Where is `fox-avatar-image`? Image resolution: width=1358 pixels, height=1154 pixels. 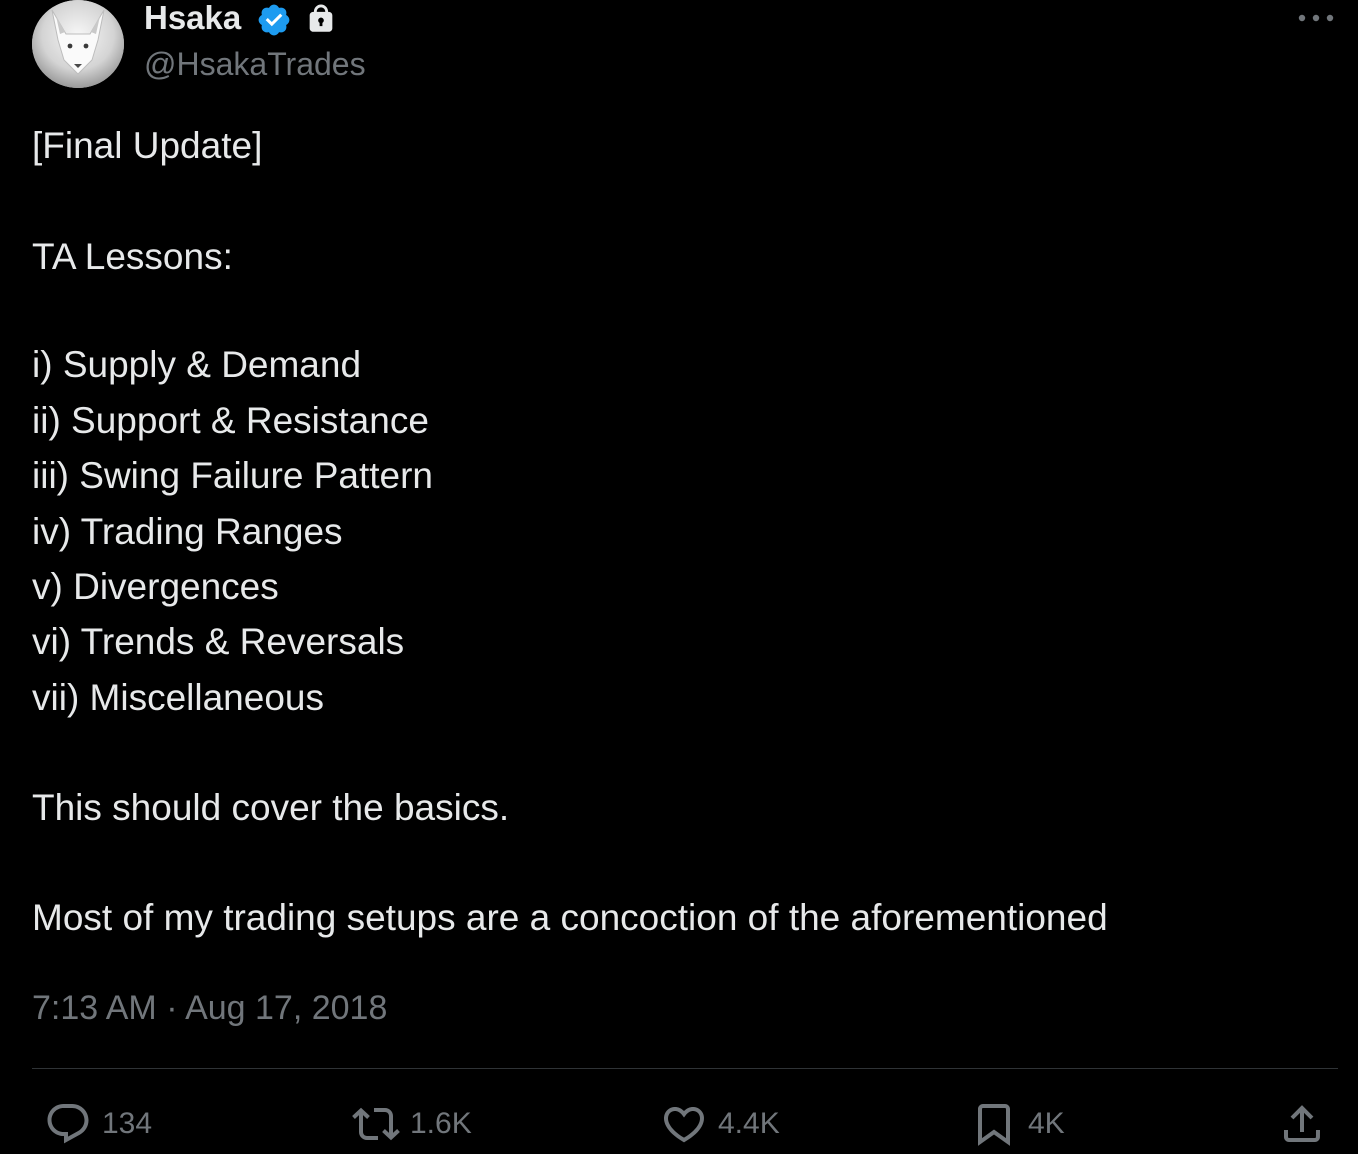
fox-avatar-image is located at coordinates (78, 44).